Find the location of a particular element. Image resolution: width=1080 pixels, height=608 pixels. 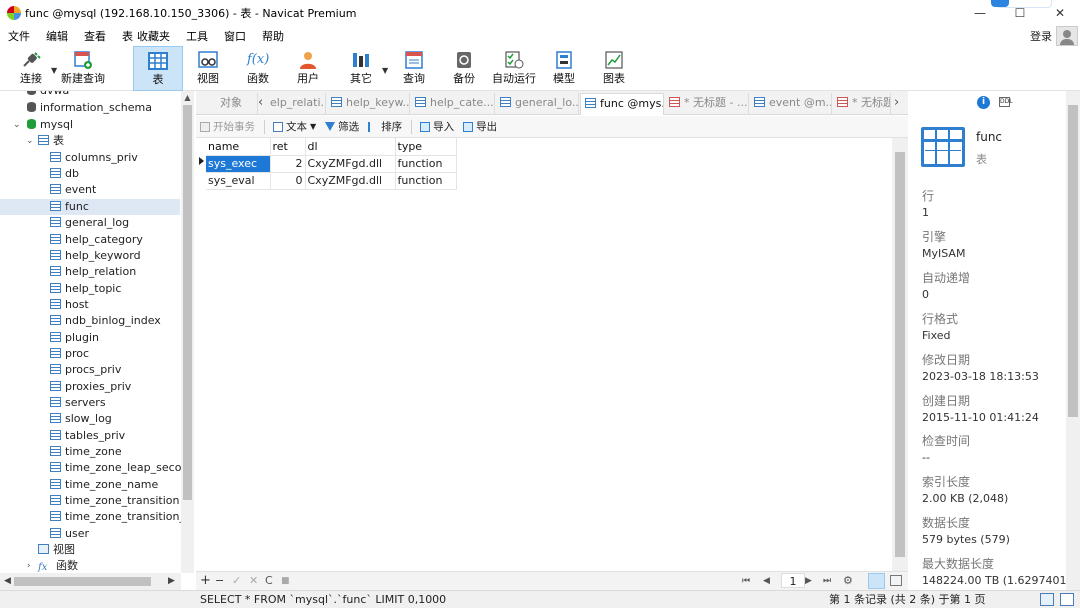

scroll-up-icon: ▲ is located at coordinates (187, 97).